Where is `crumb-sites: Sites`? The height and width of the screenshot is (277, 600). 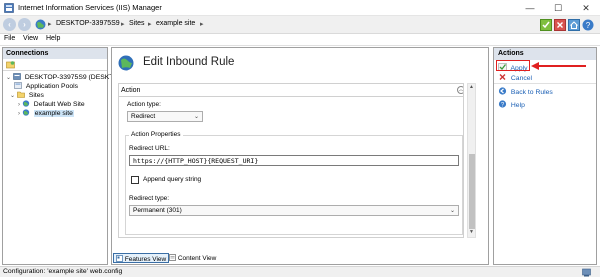
crumb-sites: Sites is located at coordinates (137, 23).